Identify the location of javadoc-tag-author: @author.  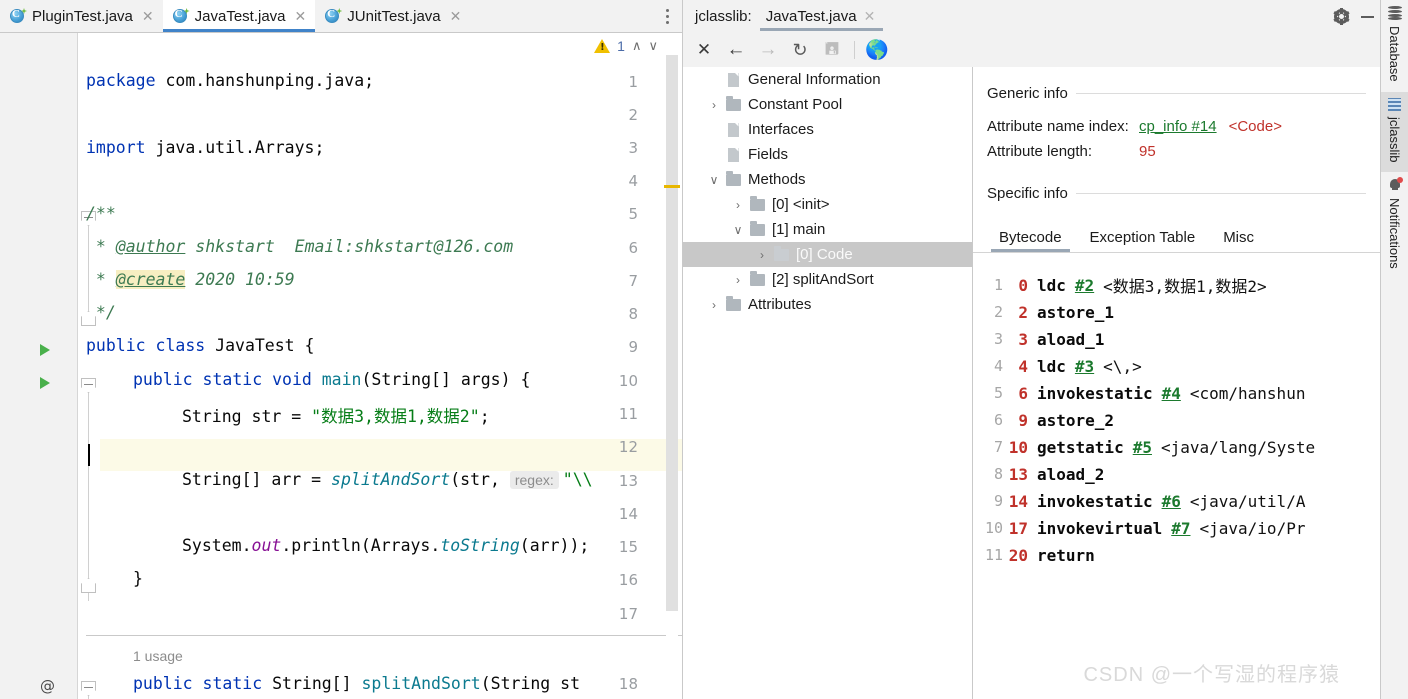
(150, 246).